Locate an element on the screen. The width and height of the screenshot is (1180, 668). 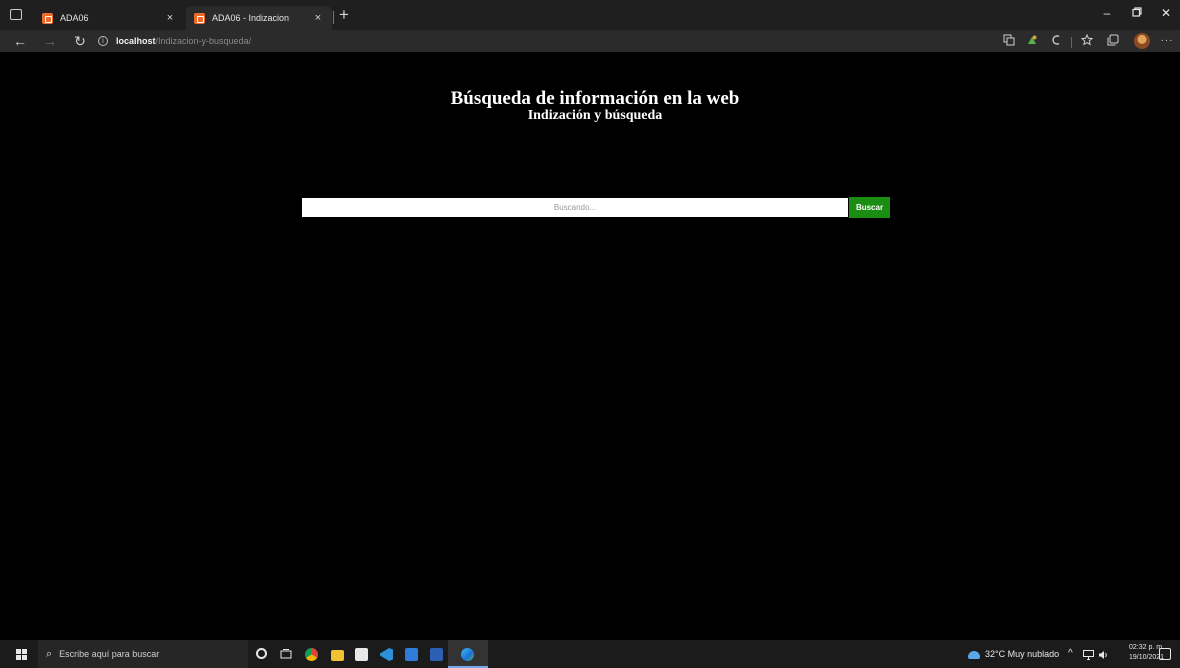
url-host: localhost is located at coordinates (136, 41).